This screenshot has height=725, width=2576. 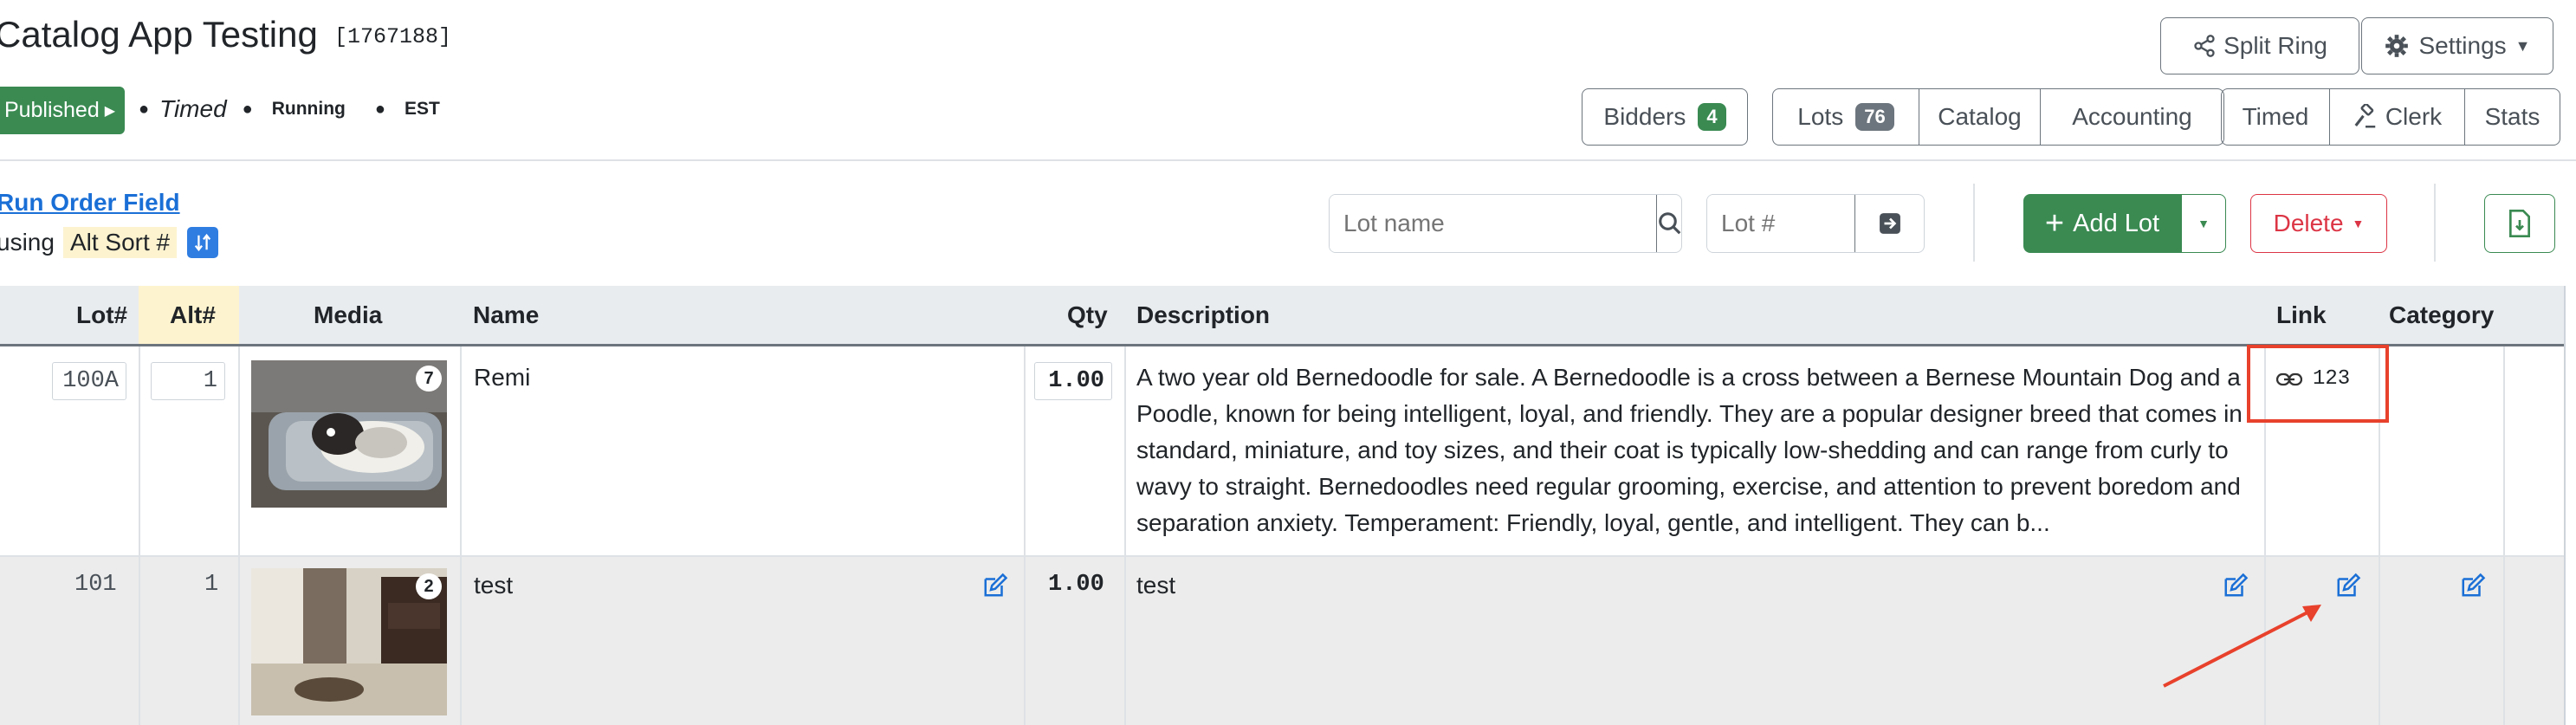 What do you see at coordinates (1644, 116) in the screenshot?
I see `bidders-label: Bidders` at bounding box center [1644, 116].